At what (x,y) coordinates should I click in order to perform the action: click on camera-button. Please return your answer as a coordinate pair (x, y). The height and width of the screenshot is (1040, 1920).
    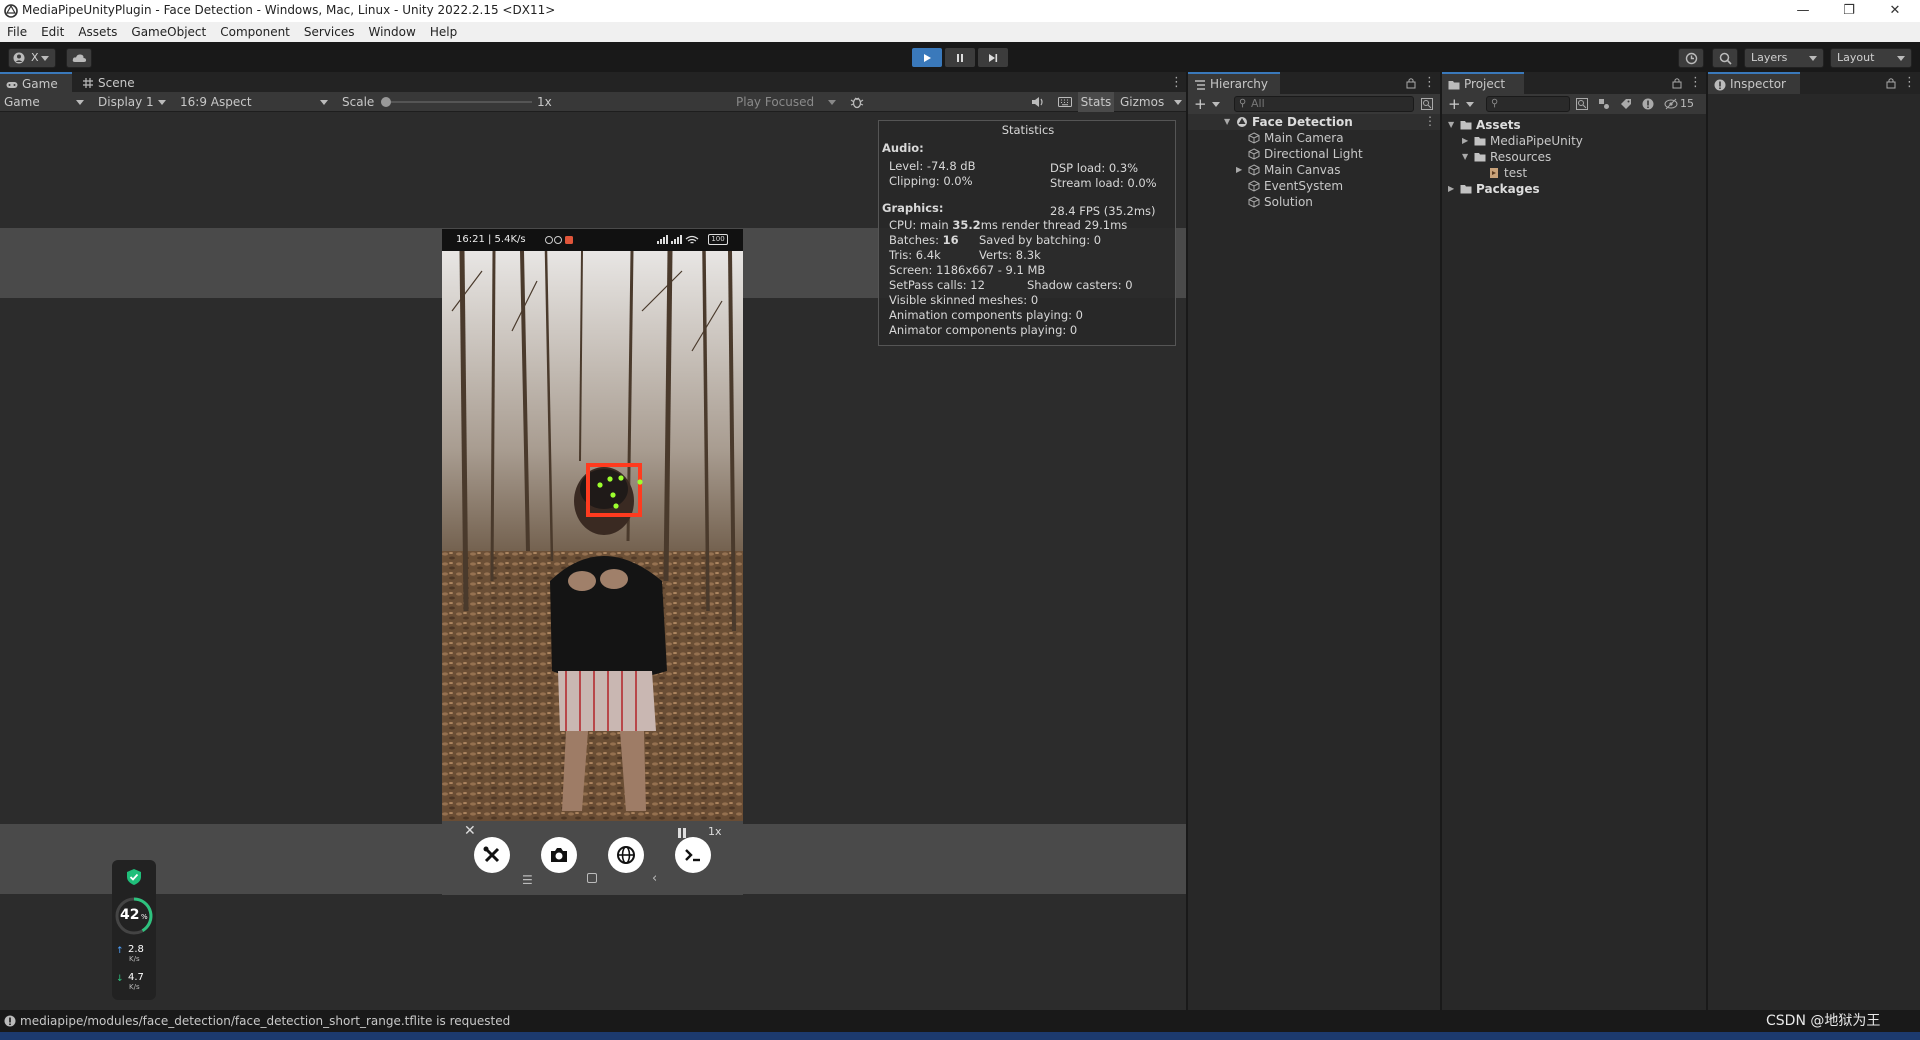
    Looking at the image, I should click on (559, 855).